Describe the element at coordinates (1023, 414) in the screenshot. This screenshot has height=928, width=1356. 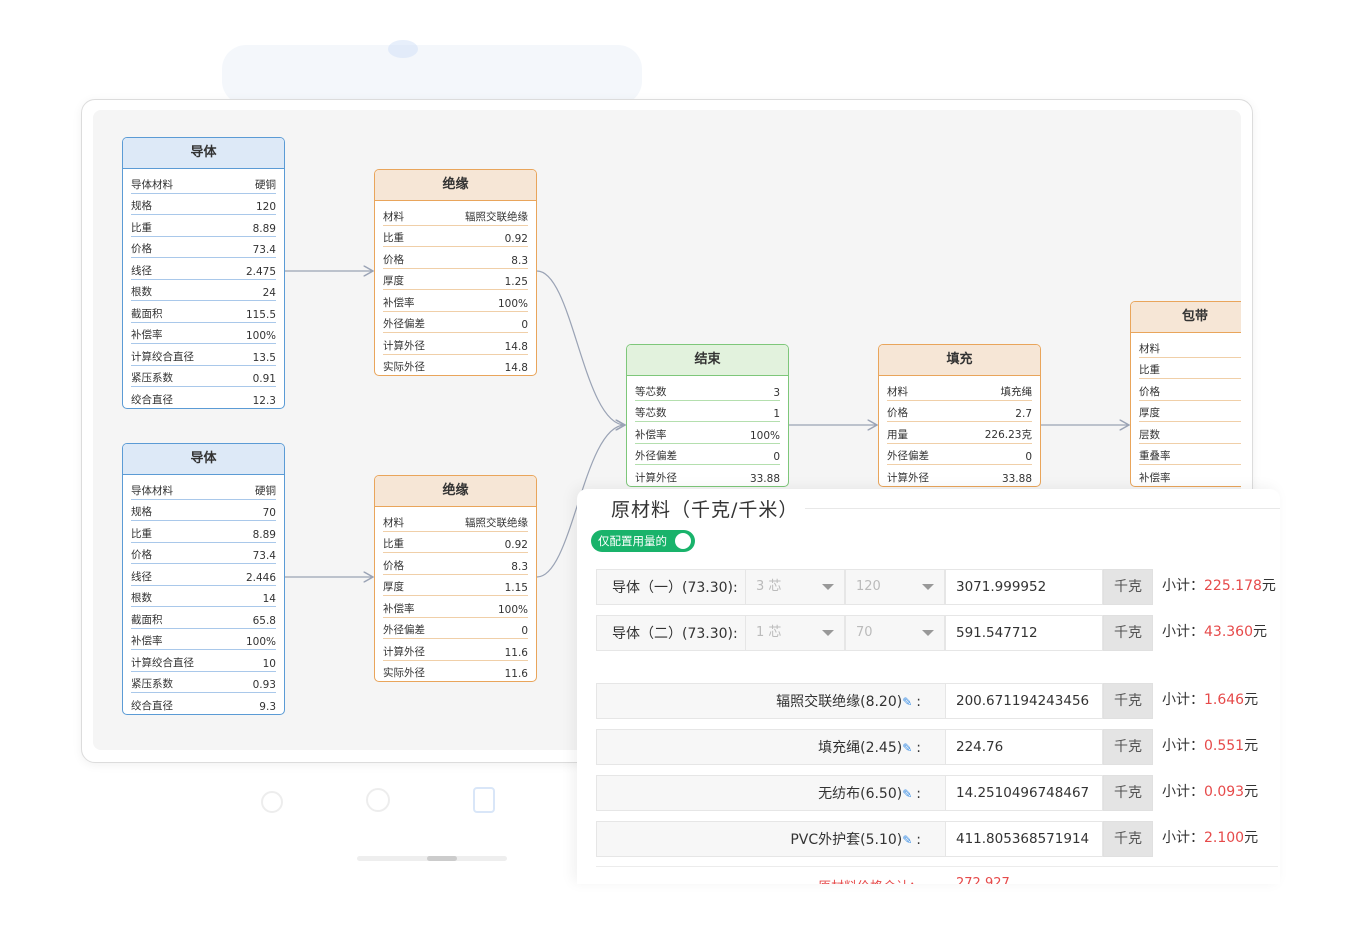
I see `field-value: 2.7` at that location.